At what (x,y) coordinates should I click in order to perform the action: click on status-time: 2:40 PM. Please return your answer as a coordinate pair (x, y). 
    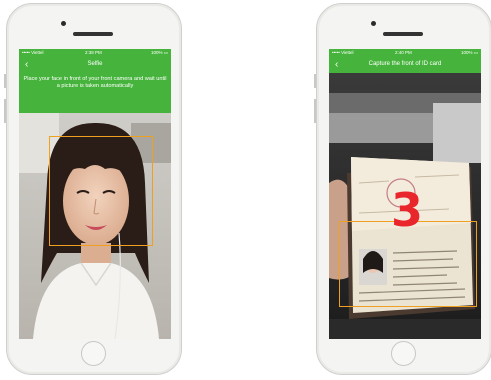
    Looking at the image, I should click on (403, 52).